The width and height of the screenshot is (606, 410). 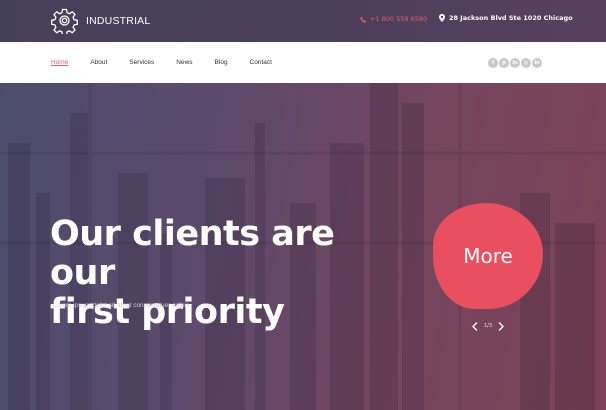 What do you see at coordinates (493, 63) in the screenshot?
I see `facebook-icon: f` at bounding box center [493, 63].